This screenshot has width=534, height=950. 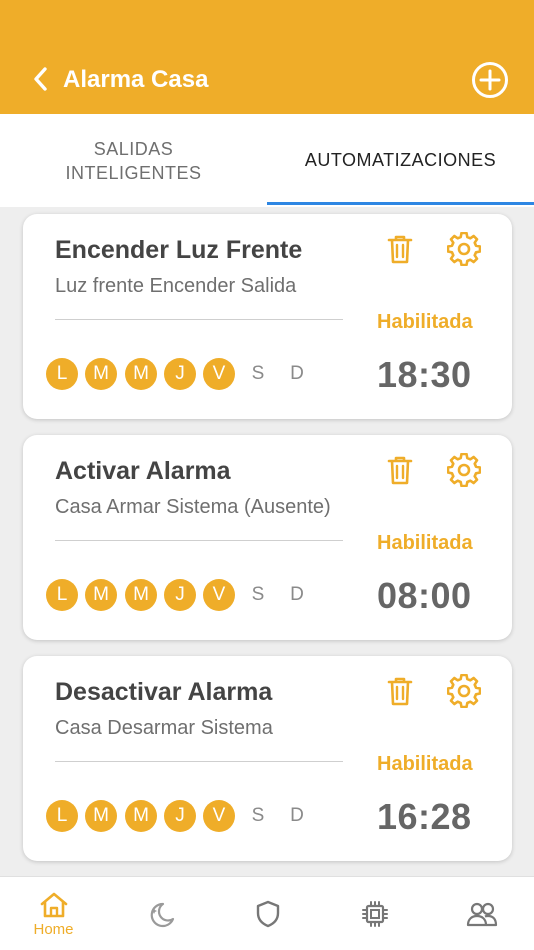 I want to click on home-icon, so click(x=53, y=904).